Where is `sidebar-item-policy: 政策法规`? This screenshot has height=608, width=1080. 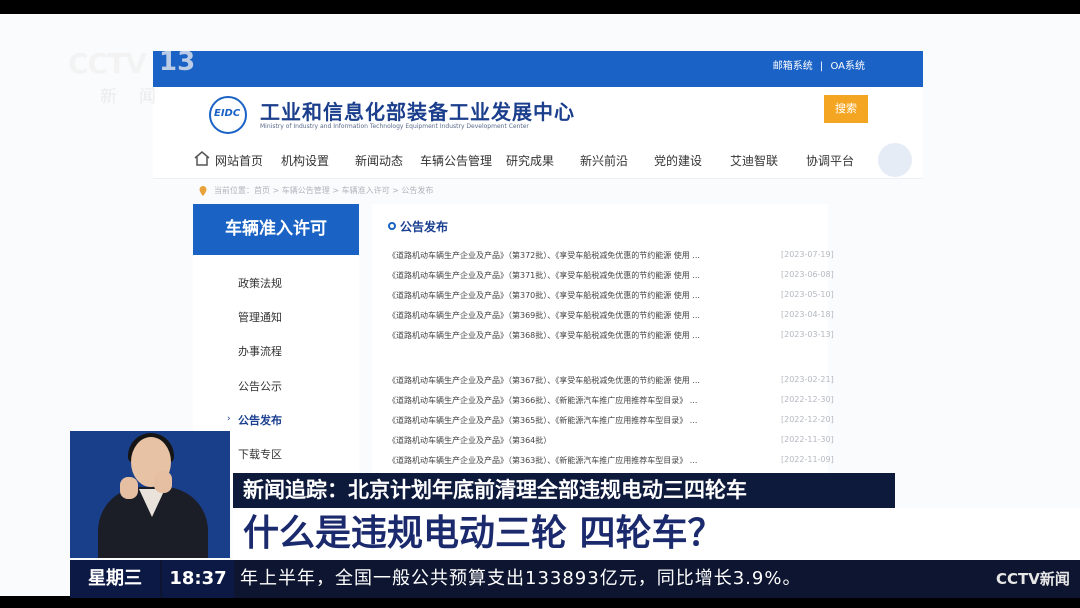
sidebar-item-policy: 政策法规 is located at coordinates (260, 283).